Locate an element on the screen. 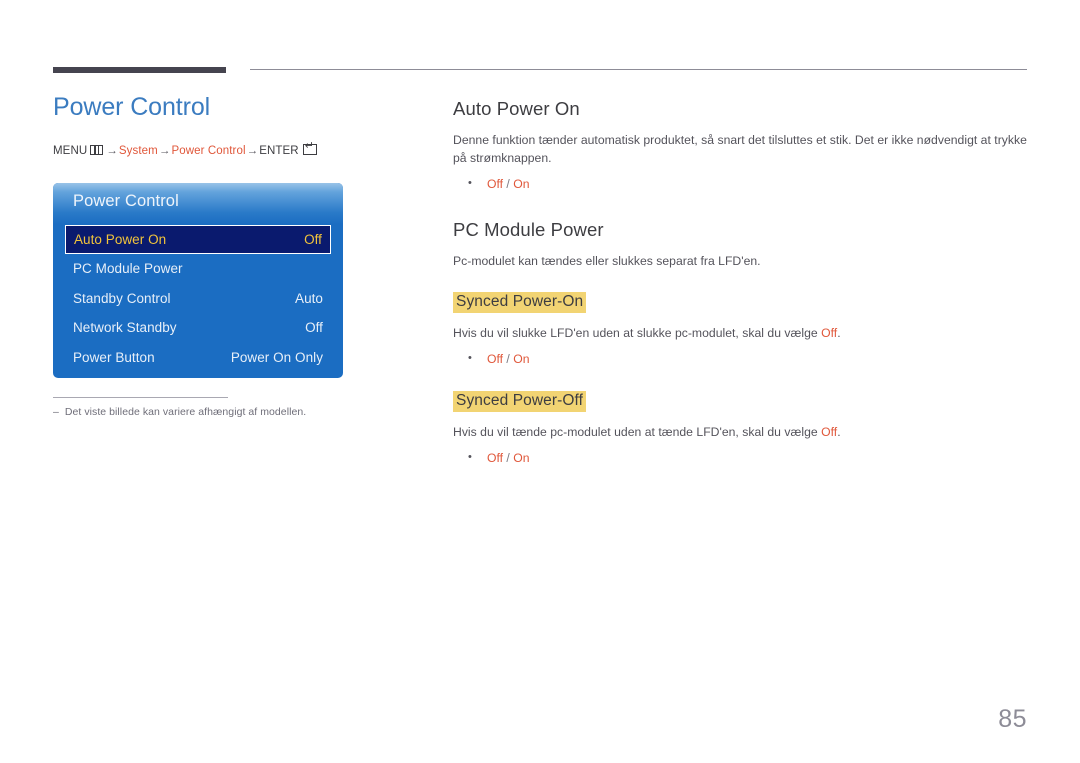  osd-row-pc-module-power: PC Module Power is located at coordinates (198, 269).